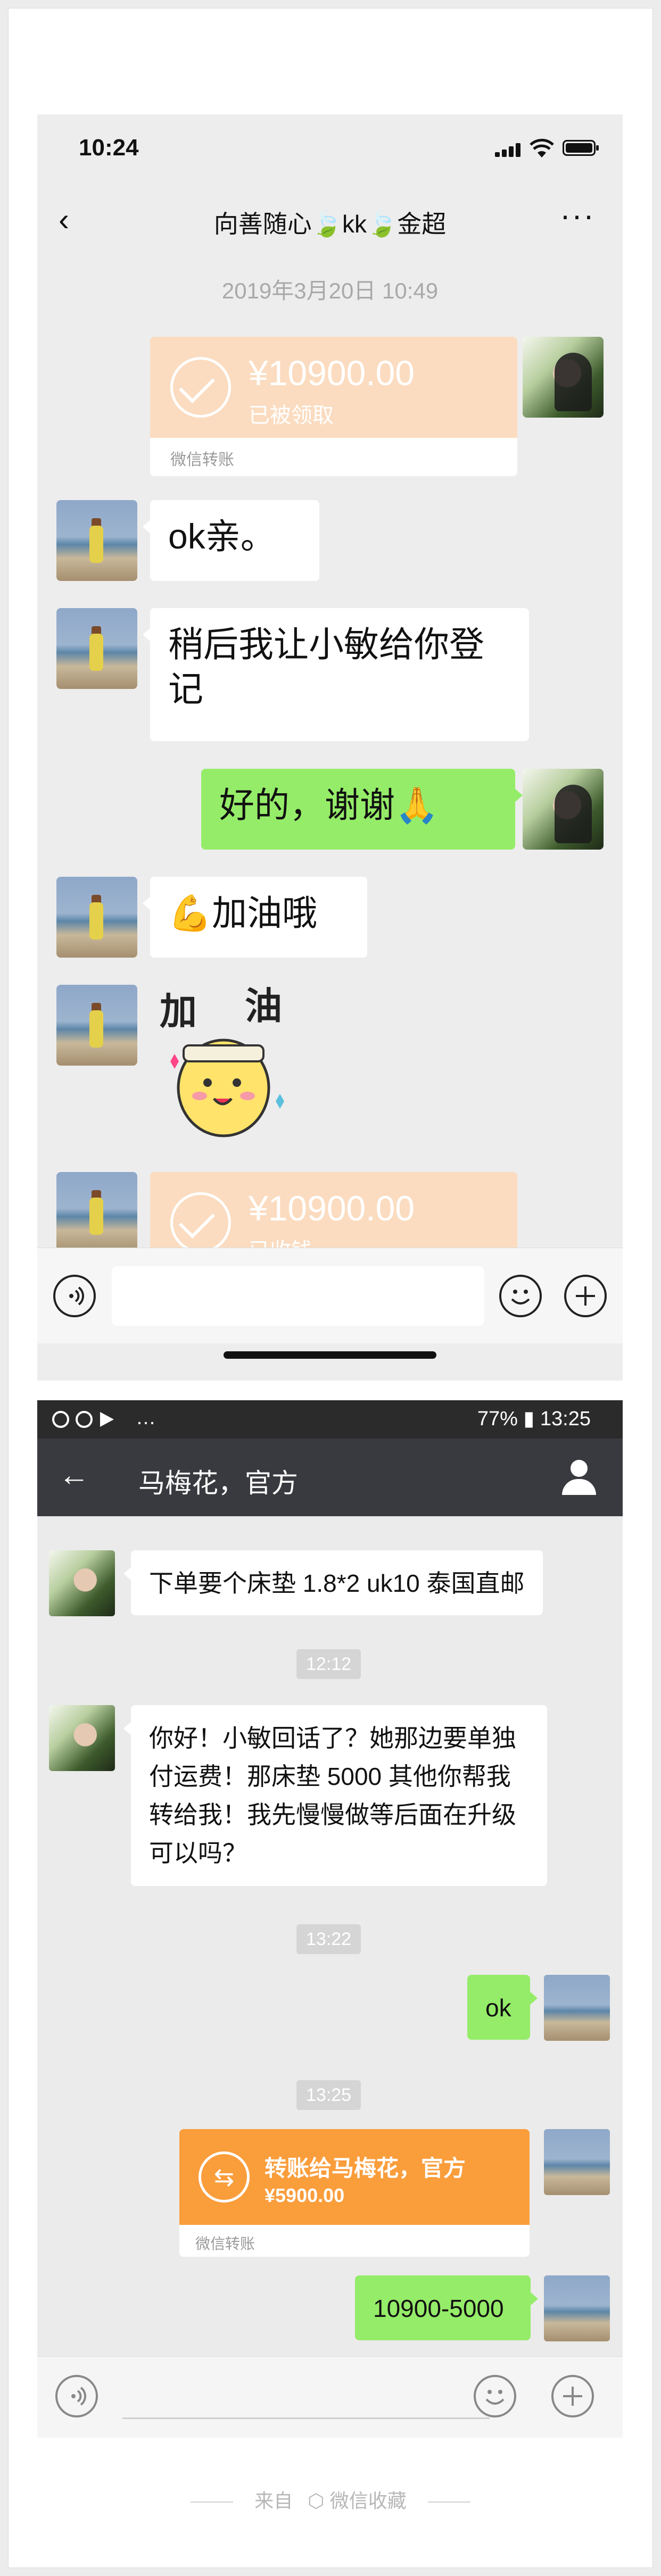  What do you see at coordinates (329, 2095) in the screenshot?
I see `time-label: 13:25` at bounding box center [329, 2095].